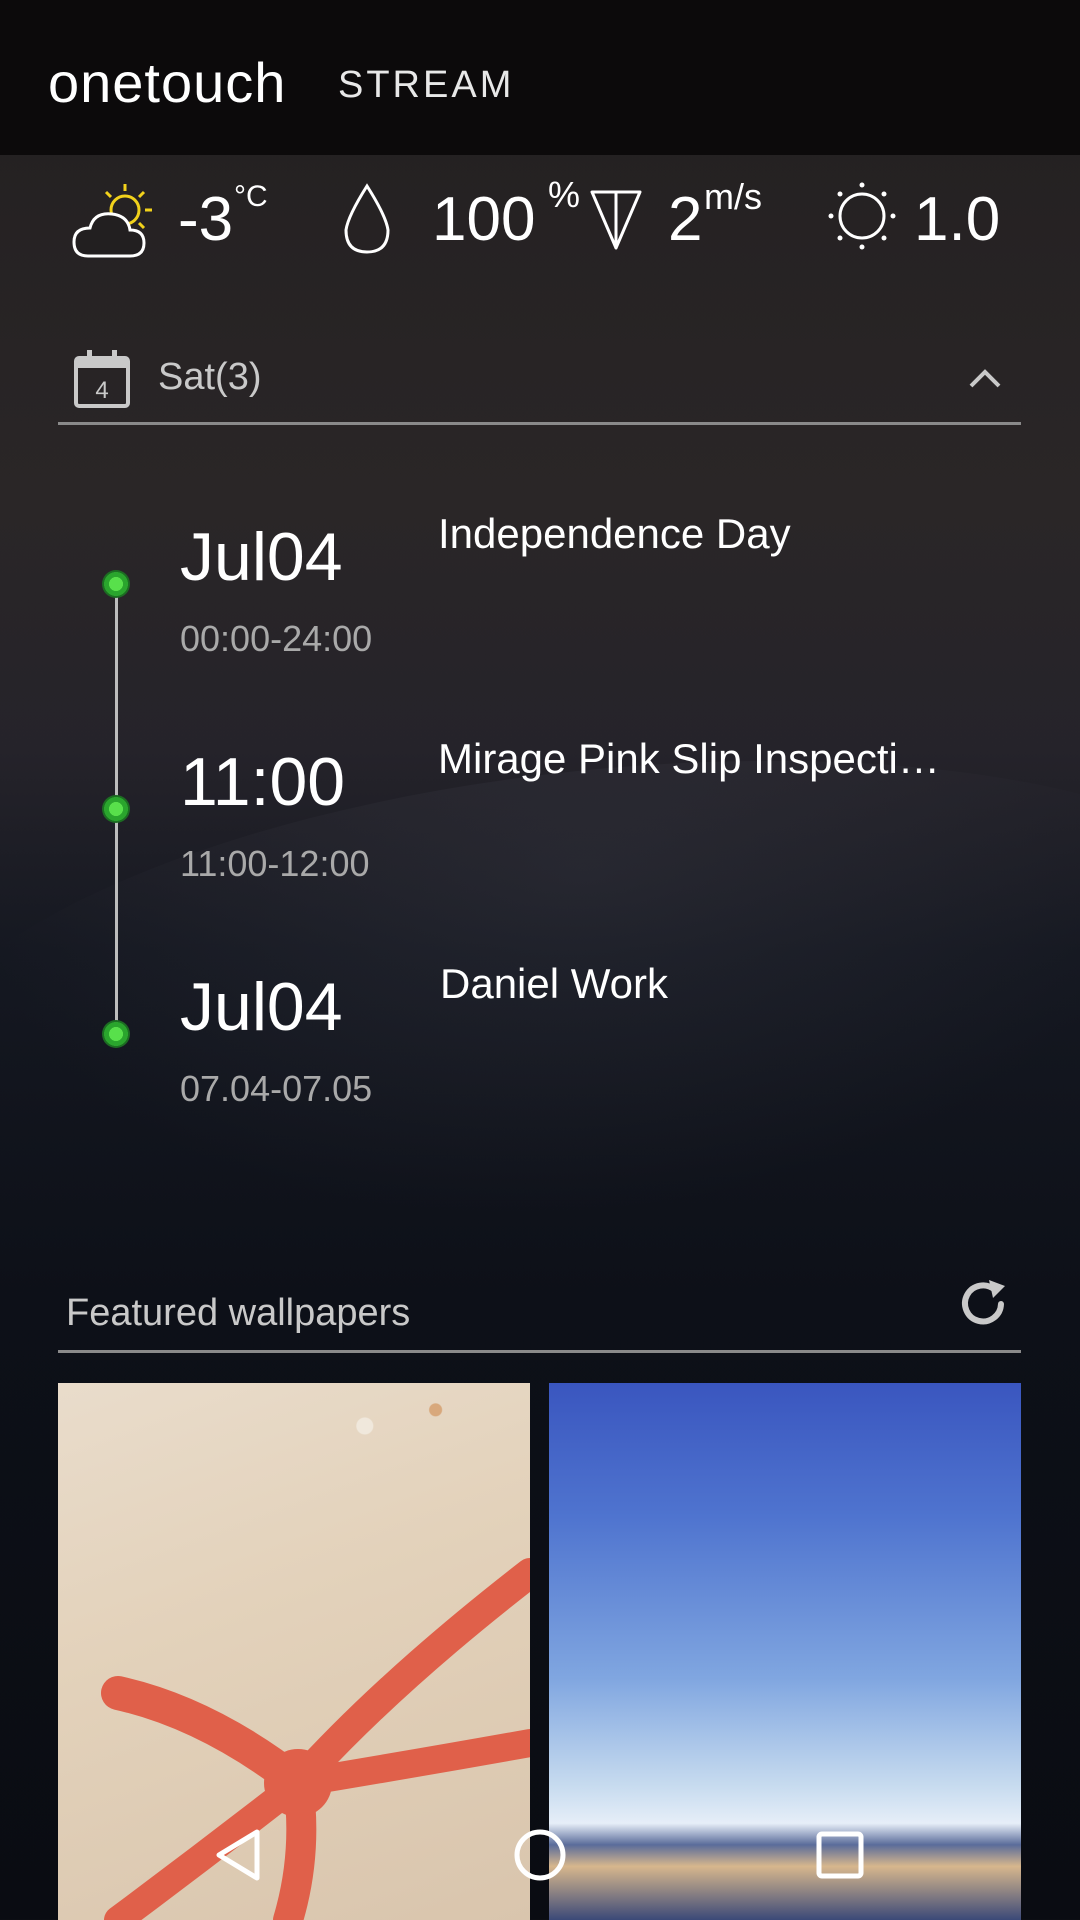 The height and width of the screenshot is (1920, 1080). I want to click on brand-logo: onetouch, so click(167, 82).